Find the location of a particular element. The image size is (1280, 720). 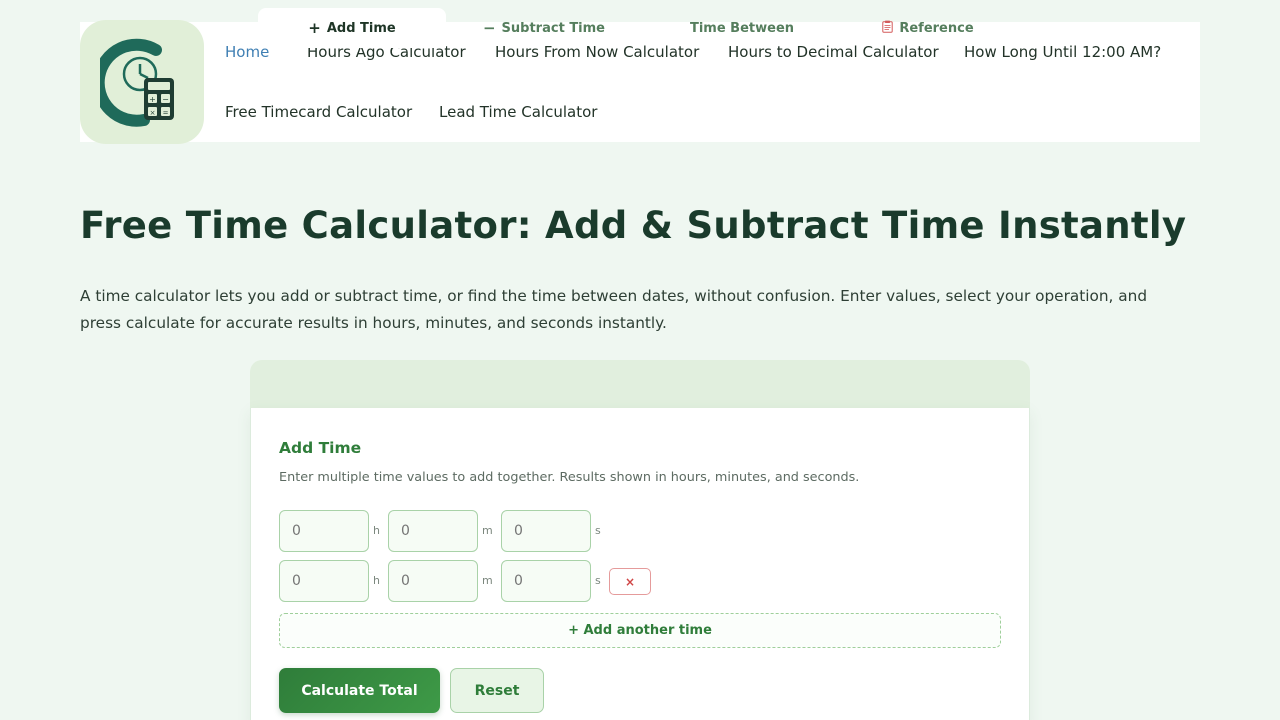

plus-icon: + is located at coordinates (314, 28).